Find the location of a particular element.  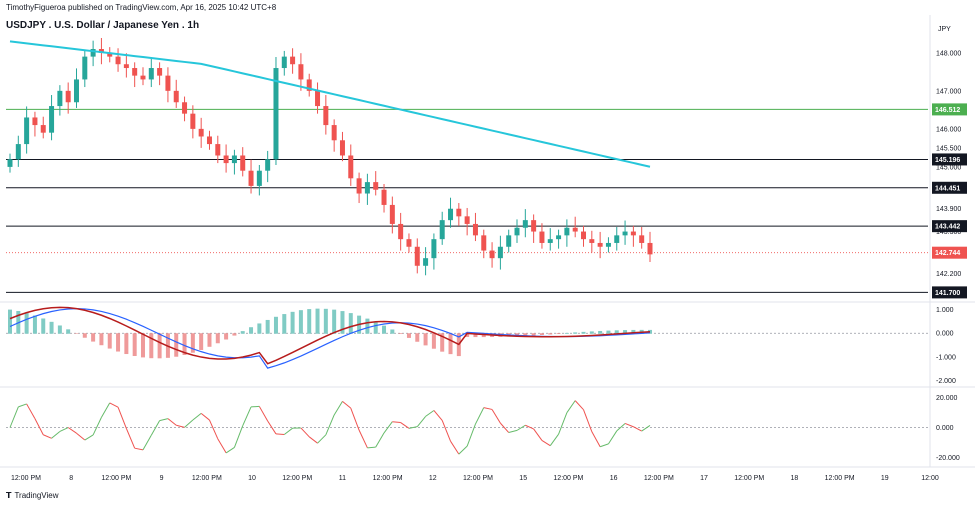

price-level-tag-label: 144.451 is located at coordinates (947, 188).